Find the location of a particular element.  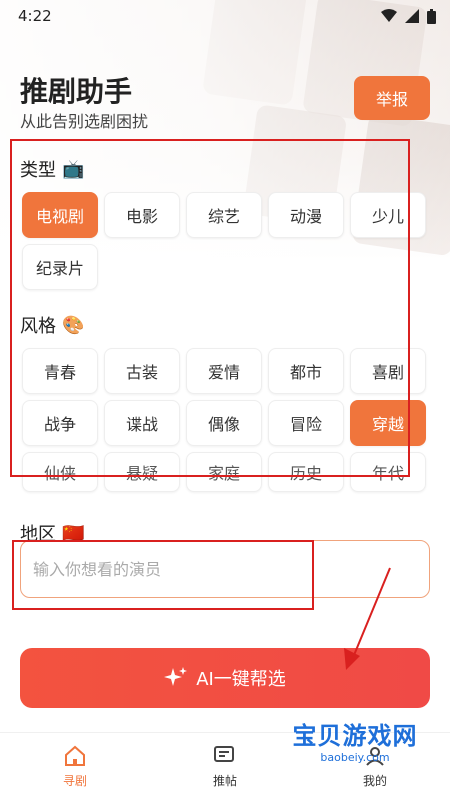

style-chip-era: 年代 is located at coordinates (388, 472).